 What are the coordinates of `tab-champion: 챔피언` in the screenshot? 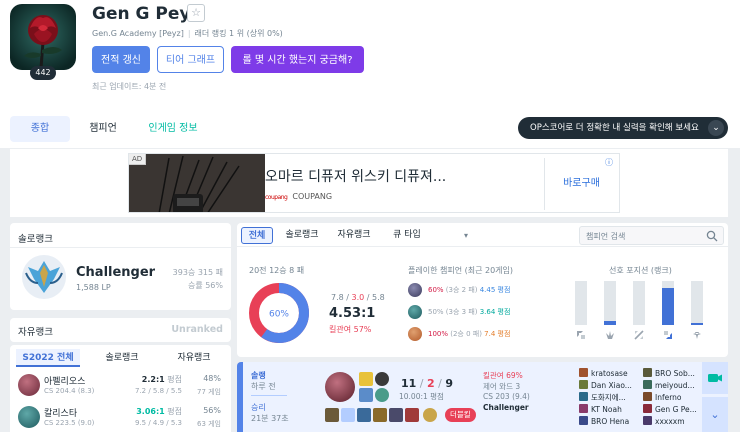 It's located at (103, 129).